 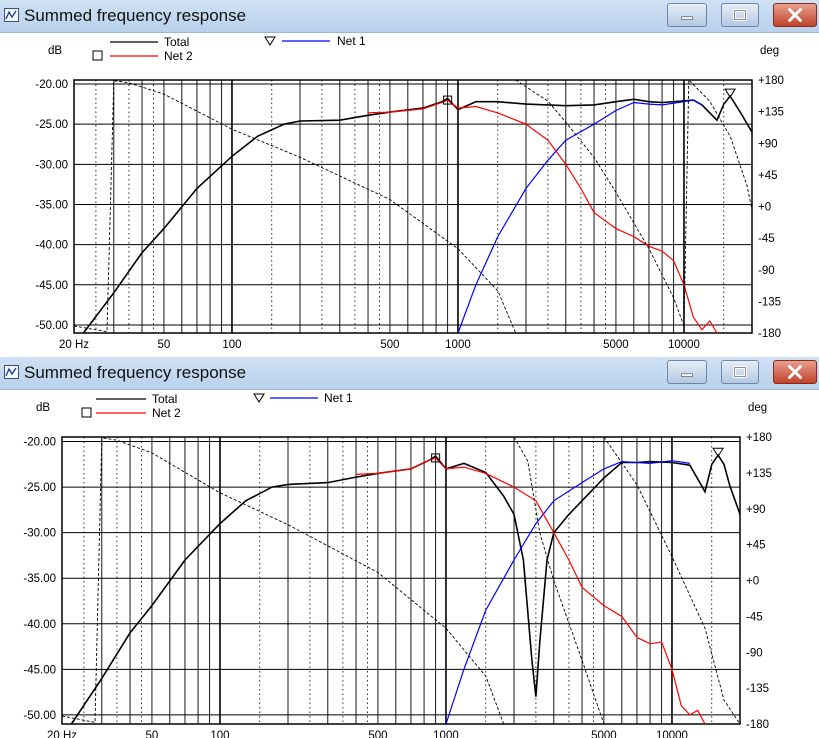 I want to click on close-icon, so click(x=795, y=15).